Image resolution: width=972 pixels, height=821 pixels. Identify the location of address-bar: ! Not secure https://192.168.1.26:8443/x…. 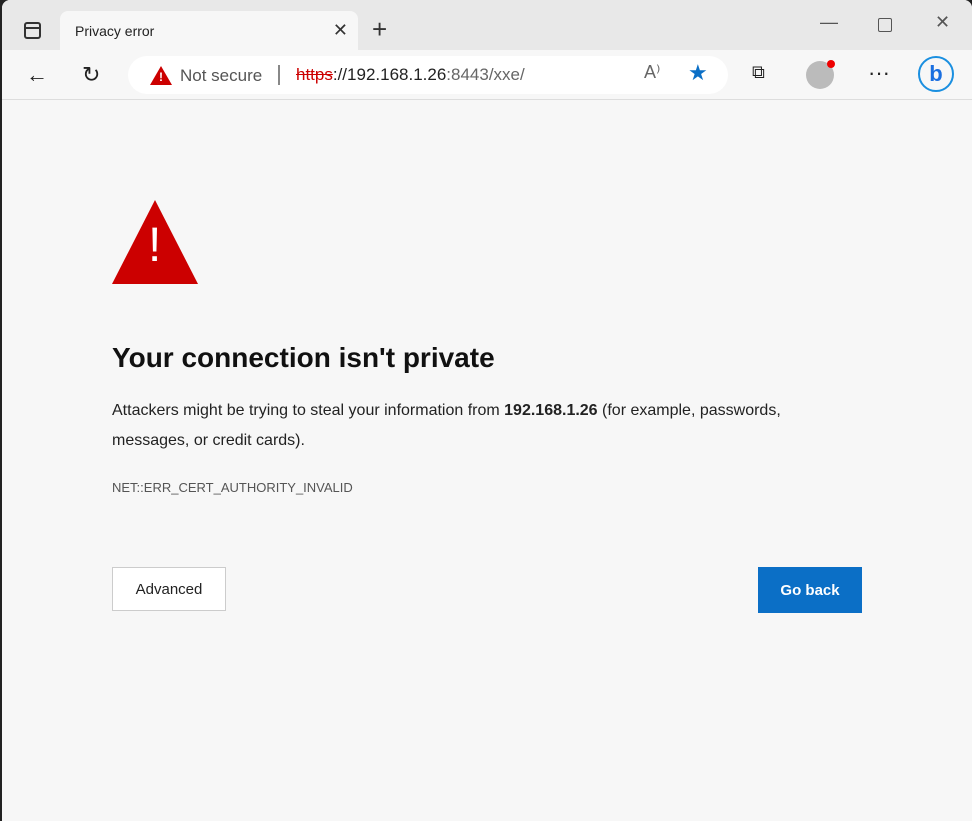
(428, 75).